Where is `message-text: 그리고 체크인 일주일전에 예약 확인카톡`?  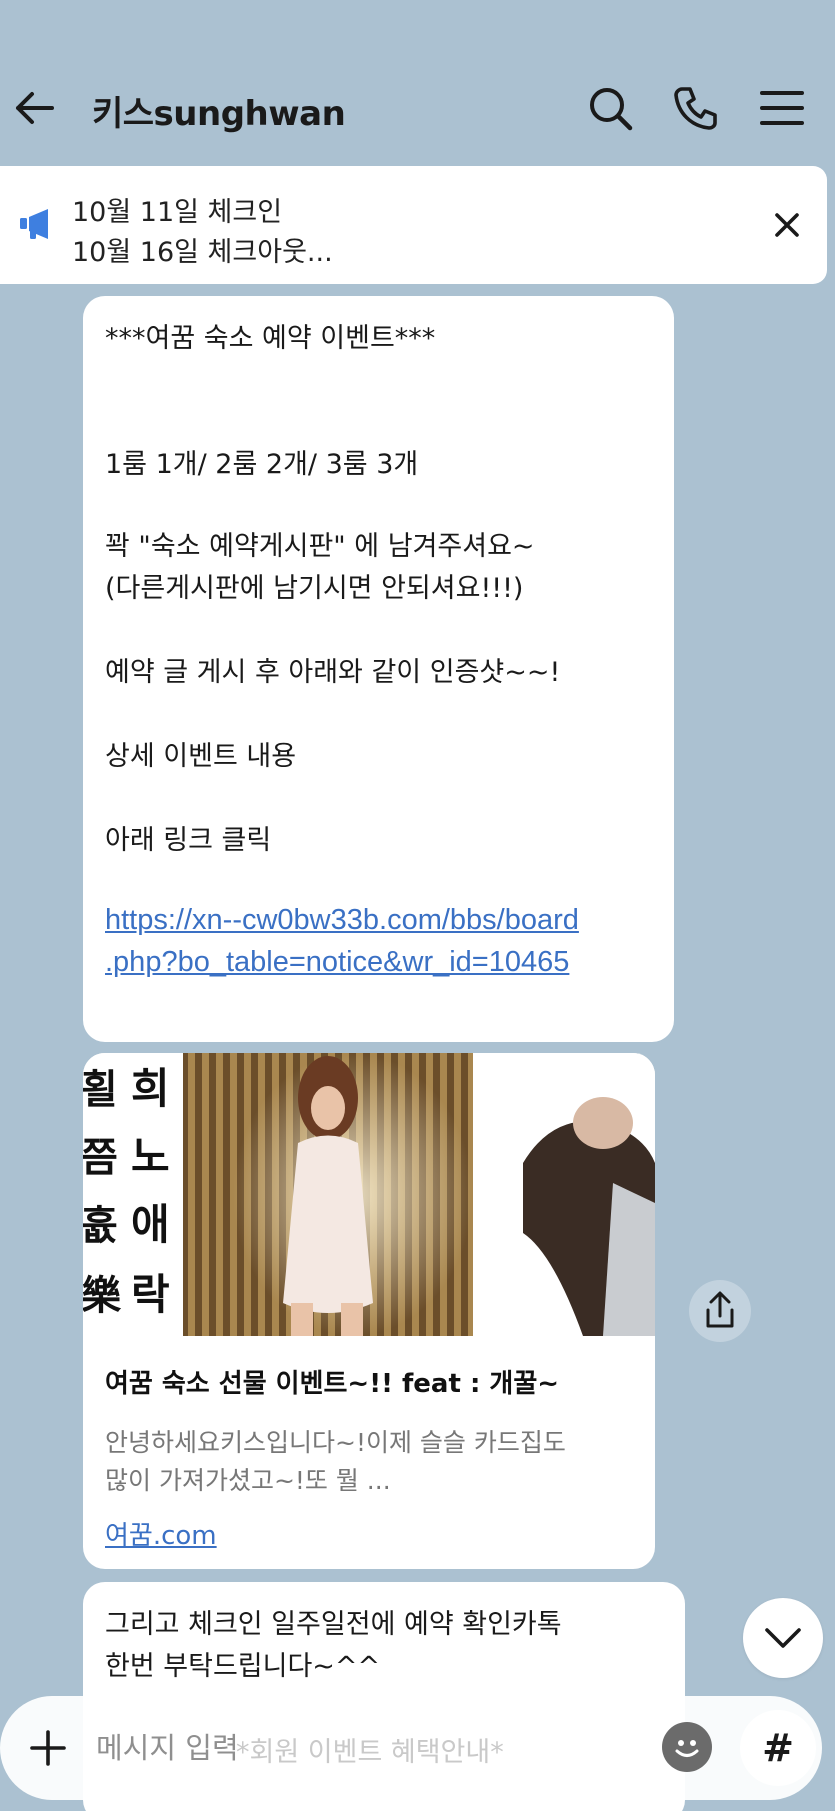 message-text: 그리고 체크인 일주일전에 예약 확인카톡 is located at coordinates (333, 1624).